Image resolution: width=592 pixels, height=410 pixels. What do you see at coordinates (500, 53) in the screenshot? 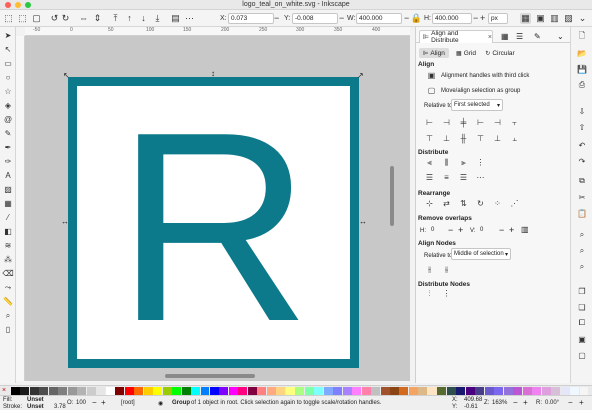
I see `subtab-circular: ↻ Circular` at bounding box center [500, 53].